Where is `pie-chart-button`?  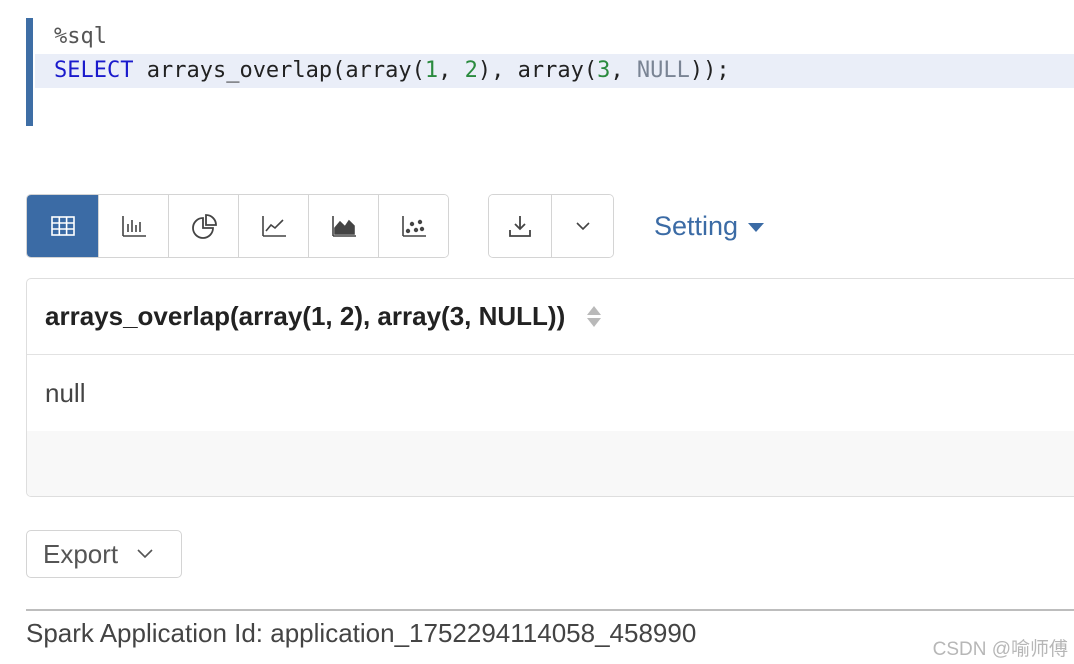 pie-chart-button is located at coordinates (203, 226).